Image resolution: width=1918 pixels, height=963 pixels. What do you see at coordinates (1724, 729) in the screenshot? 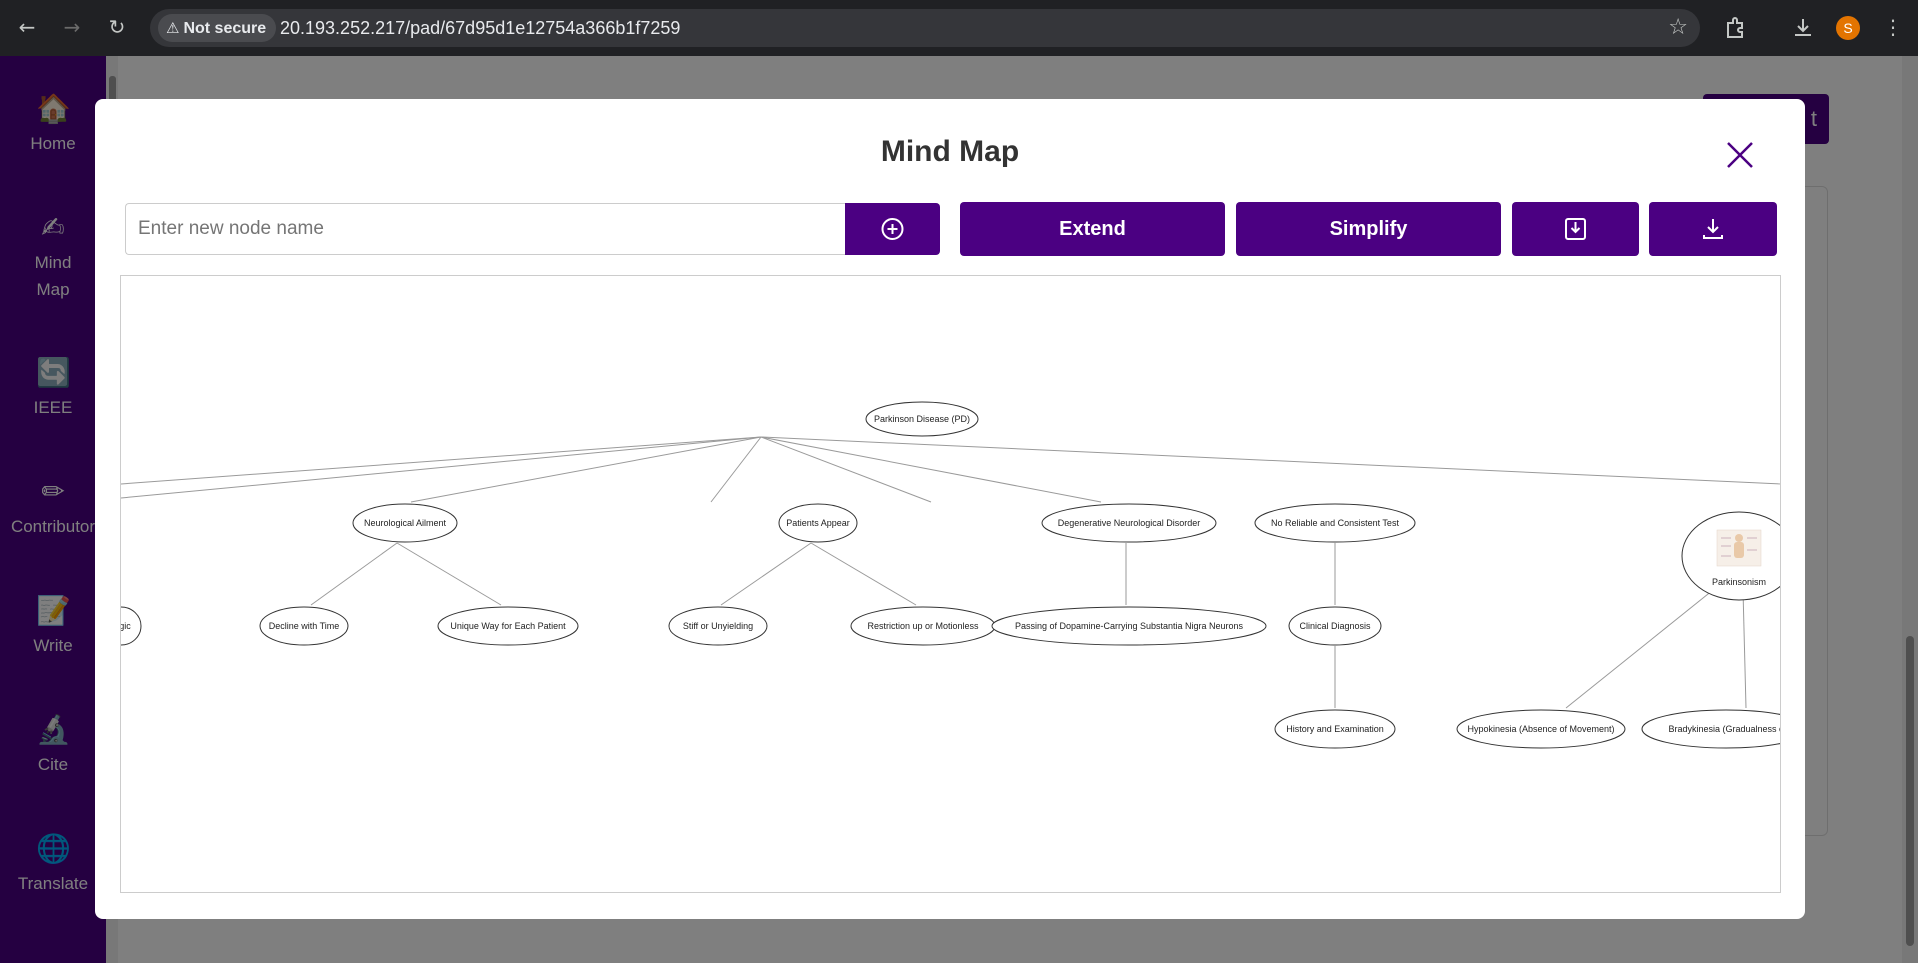
I see `mindmap-node-label: Bradykinesia (Gradualness of U` at bounding box center [1724, 729].